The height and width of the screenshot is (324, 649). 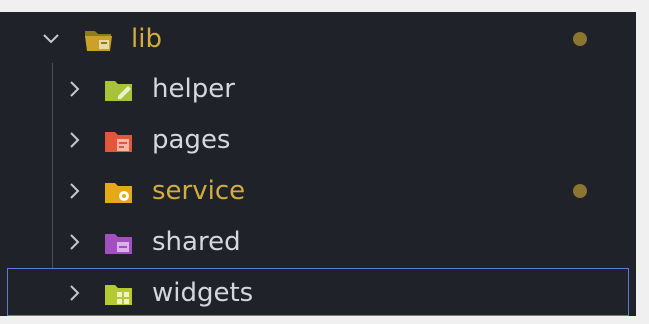 I want to click on folder-pages-icon, so click(x=119, y=141).